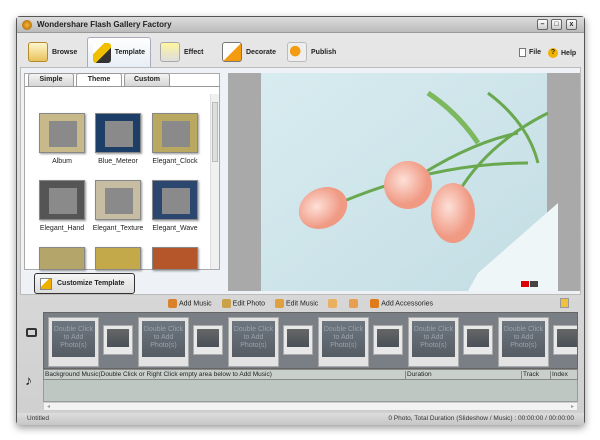  I want to click on template-thumb-album, so click(62, 133).